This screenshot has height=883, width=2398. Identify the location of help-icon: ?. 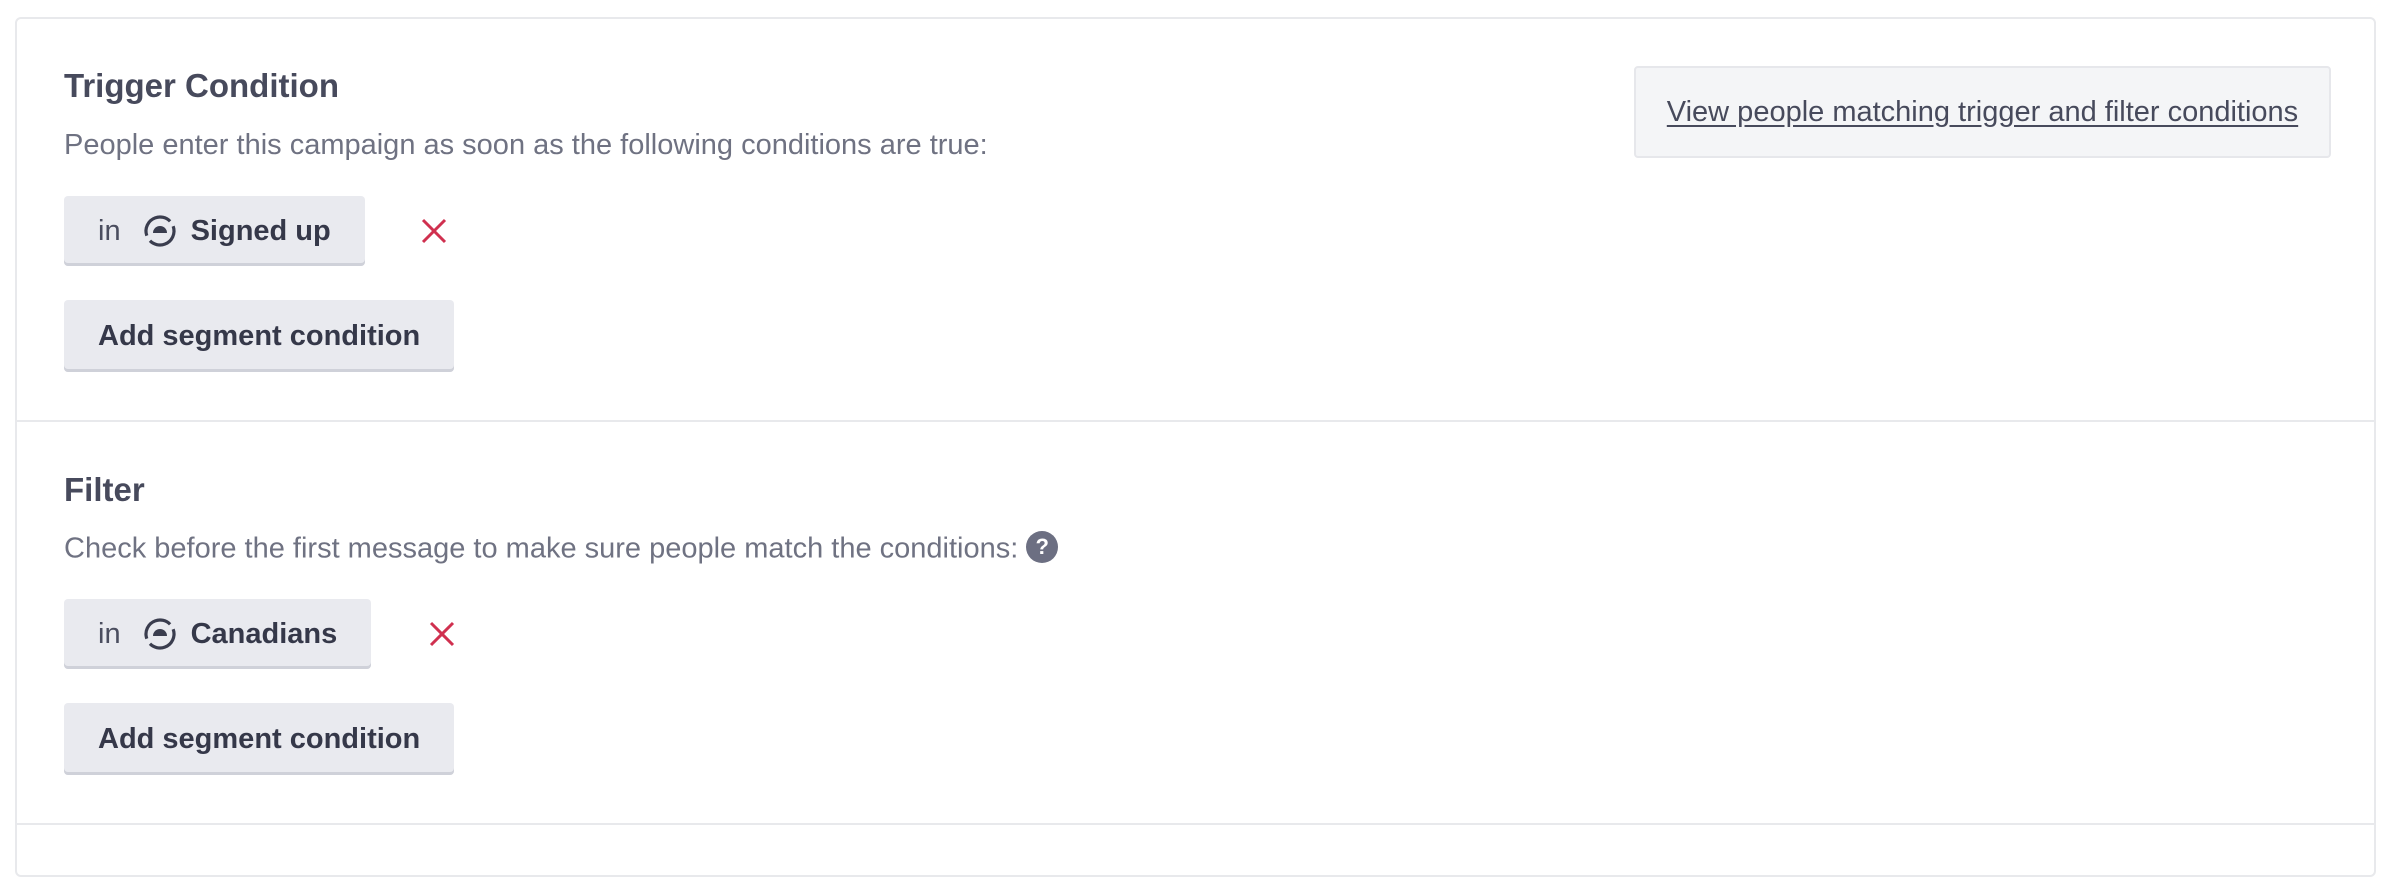
(1042, 547).